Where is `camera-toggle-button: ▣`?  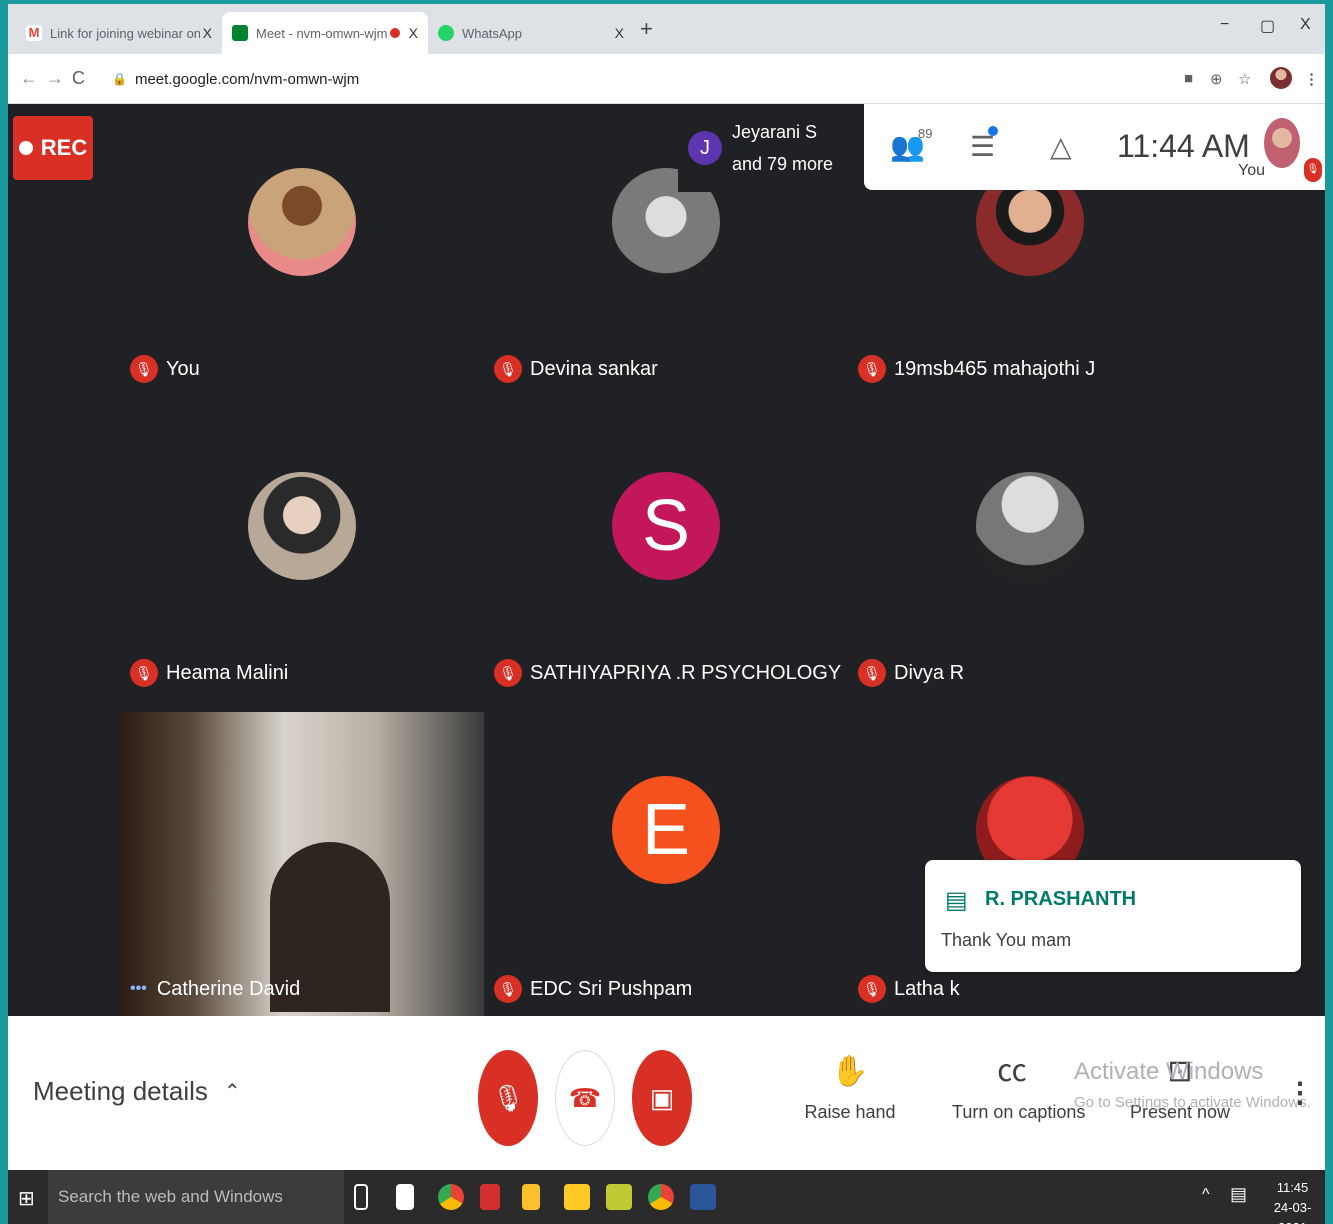
camera-toggle-button: ▣ is located at coordinates (662, 1098).